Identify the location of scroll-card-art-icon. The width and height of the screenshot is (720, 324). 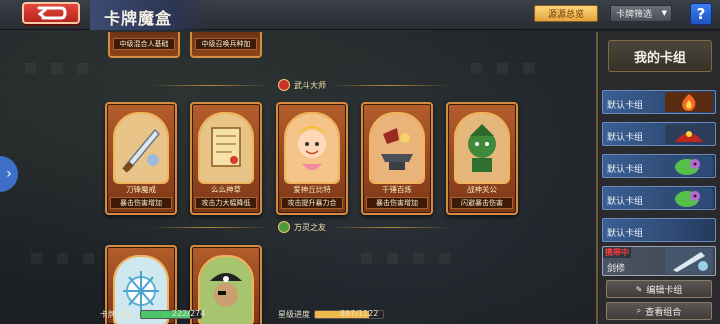
(226, 148).